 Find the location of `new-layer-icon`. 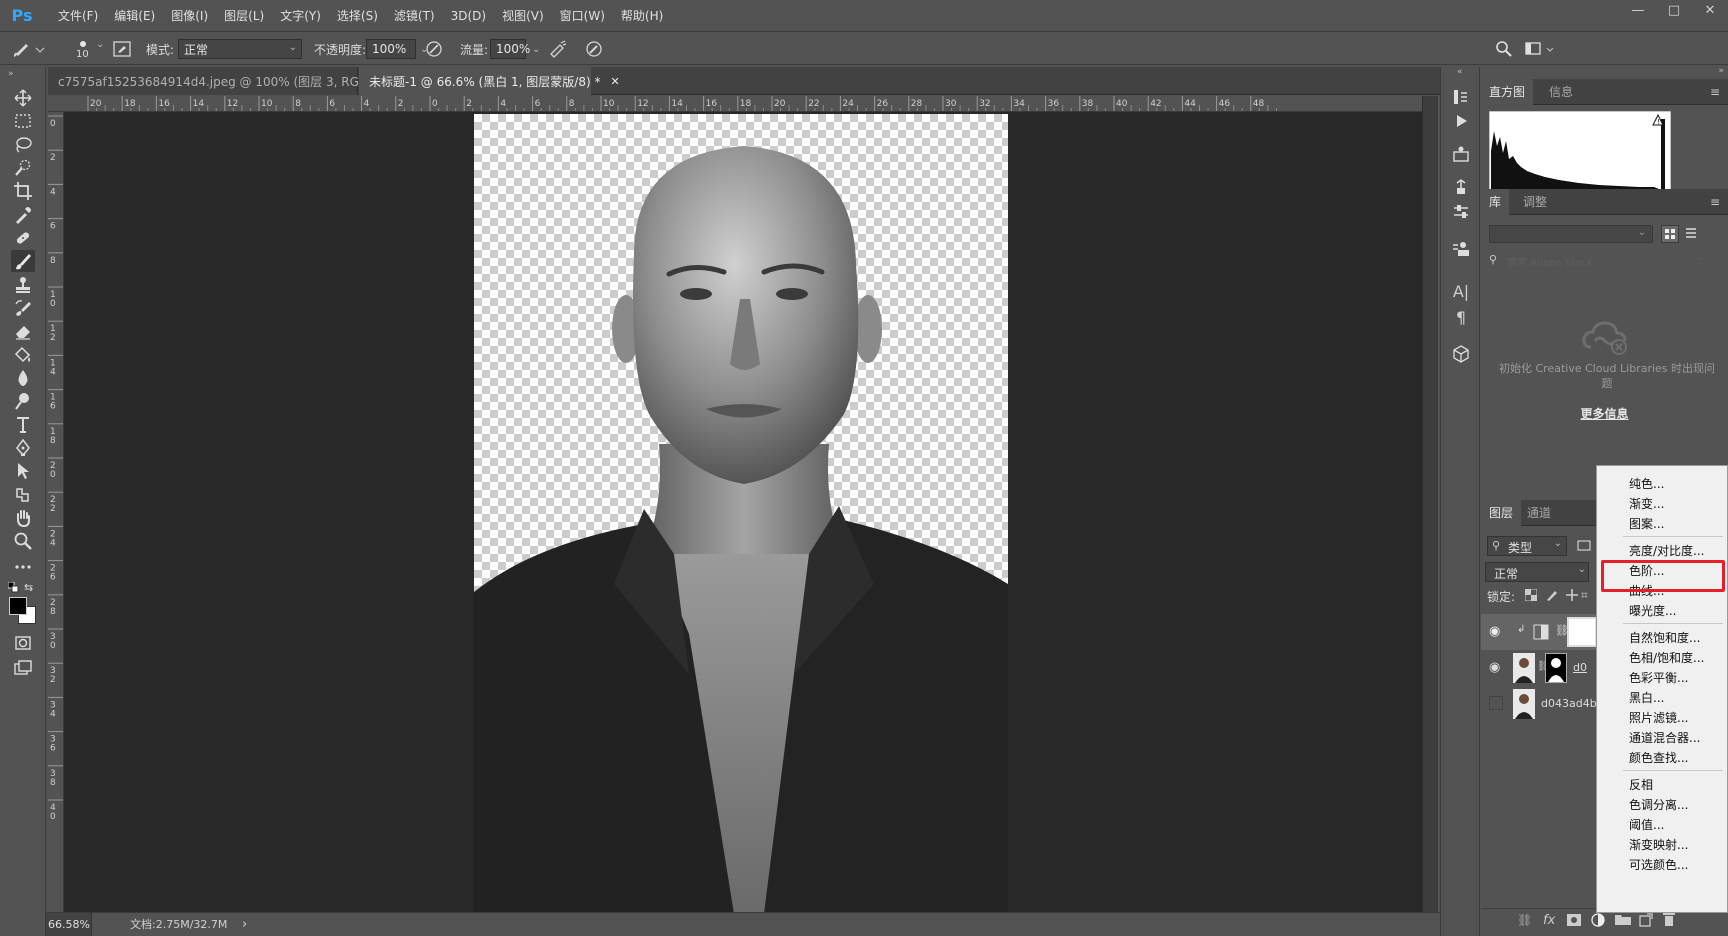

new-layer-icon is located at coordinates (1646, 920).